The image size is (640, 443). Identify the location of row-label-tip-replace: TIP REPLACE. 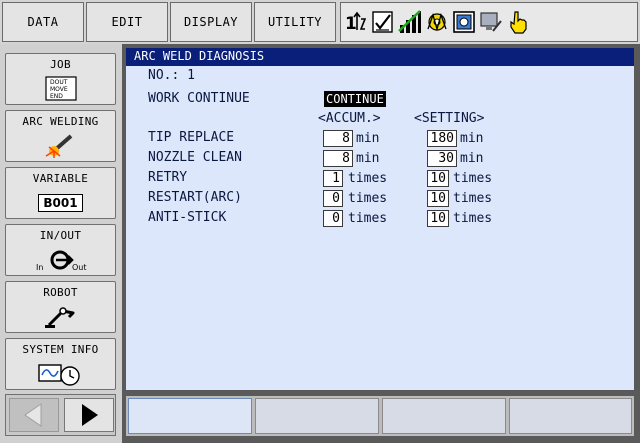
(191, 137).